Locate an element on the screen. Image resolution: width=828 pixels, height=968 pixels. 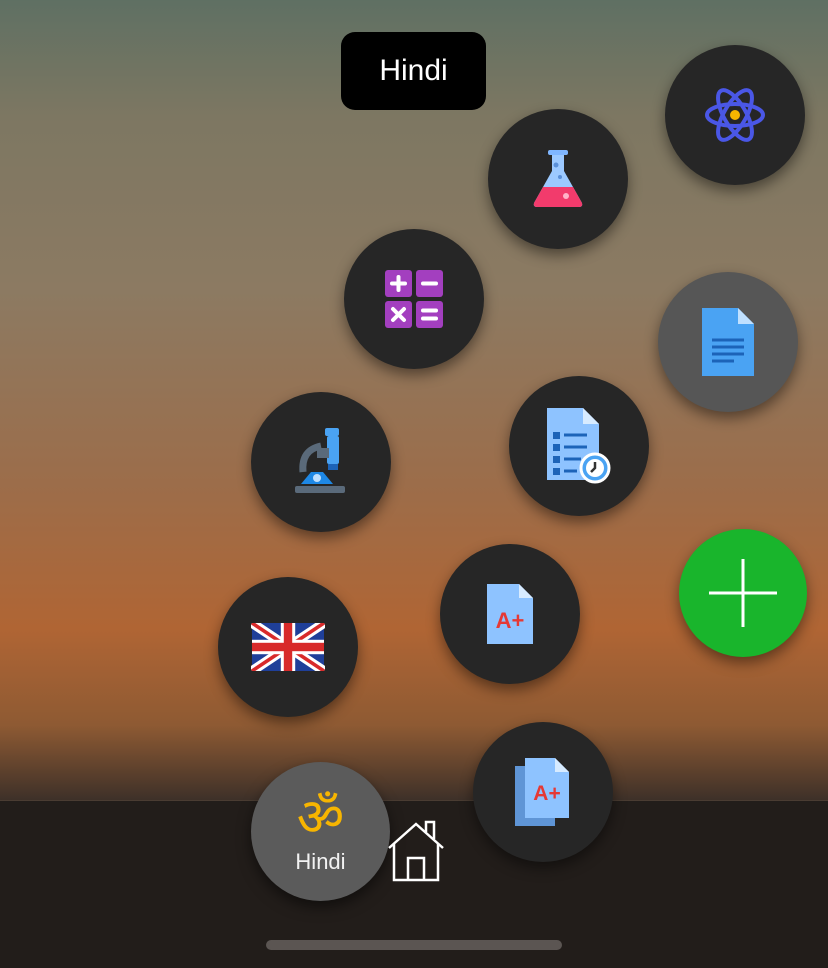
tooltip-text: Hindi is located at coordinates (413, 70).